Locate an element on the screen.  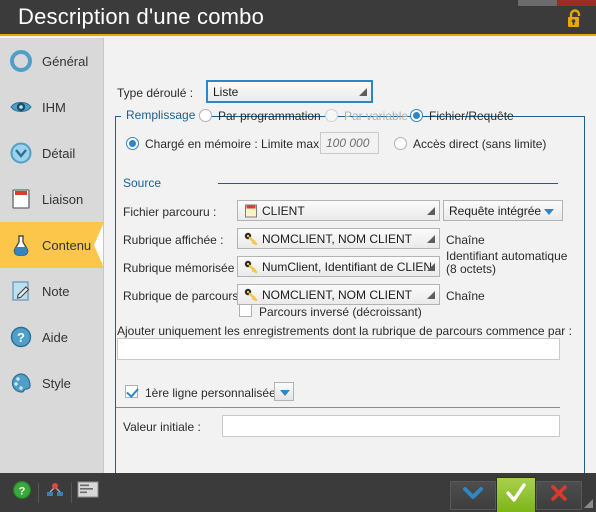
validate-button is located at coordinates (516, 494).